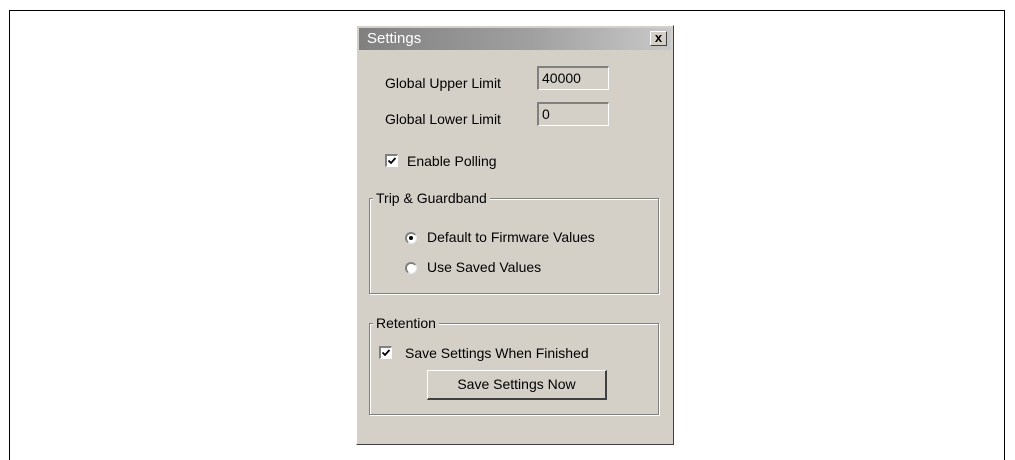  I want to click on radio-default-firmware, so click(411, 238).